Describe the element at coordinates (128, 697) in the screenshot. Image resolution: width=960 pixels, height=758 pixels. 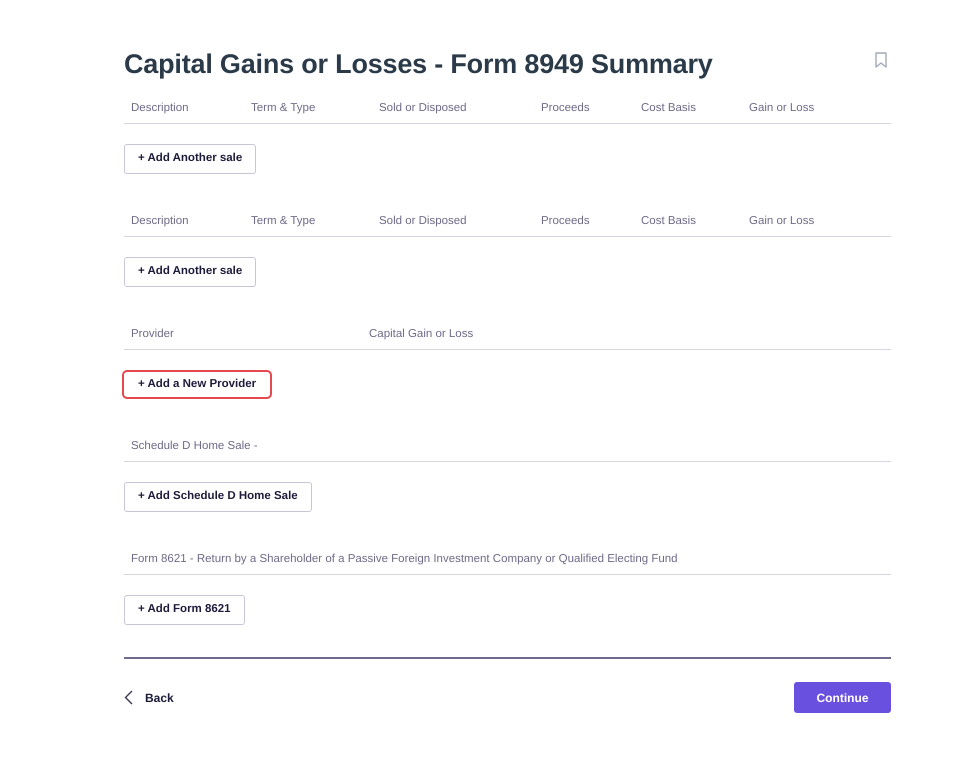
I see `chevron-left-icon` at that location.